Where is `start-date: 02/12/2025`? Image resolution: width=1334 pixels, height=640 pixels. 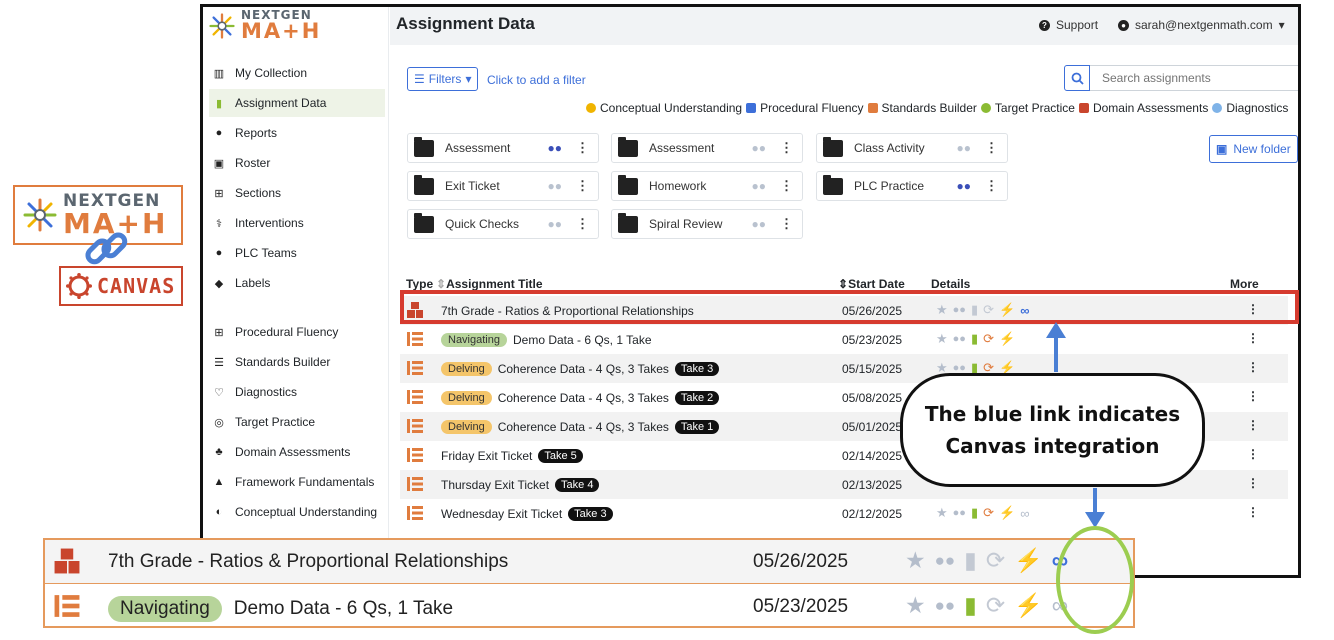
start-date: 02/12/2025 is located at coordinates (872, 514).